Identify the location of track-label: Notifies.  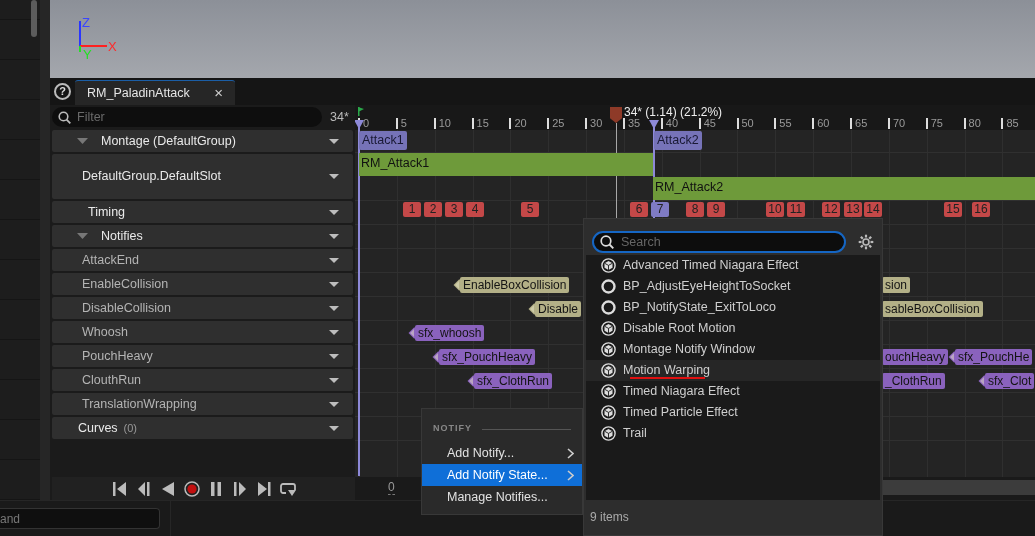
(122, 236).